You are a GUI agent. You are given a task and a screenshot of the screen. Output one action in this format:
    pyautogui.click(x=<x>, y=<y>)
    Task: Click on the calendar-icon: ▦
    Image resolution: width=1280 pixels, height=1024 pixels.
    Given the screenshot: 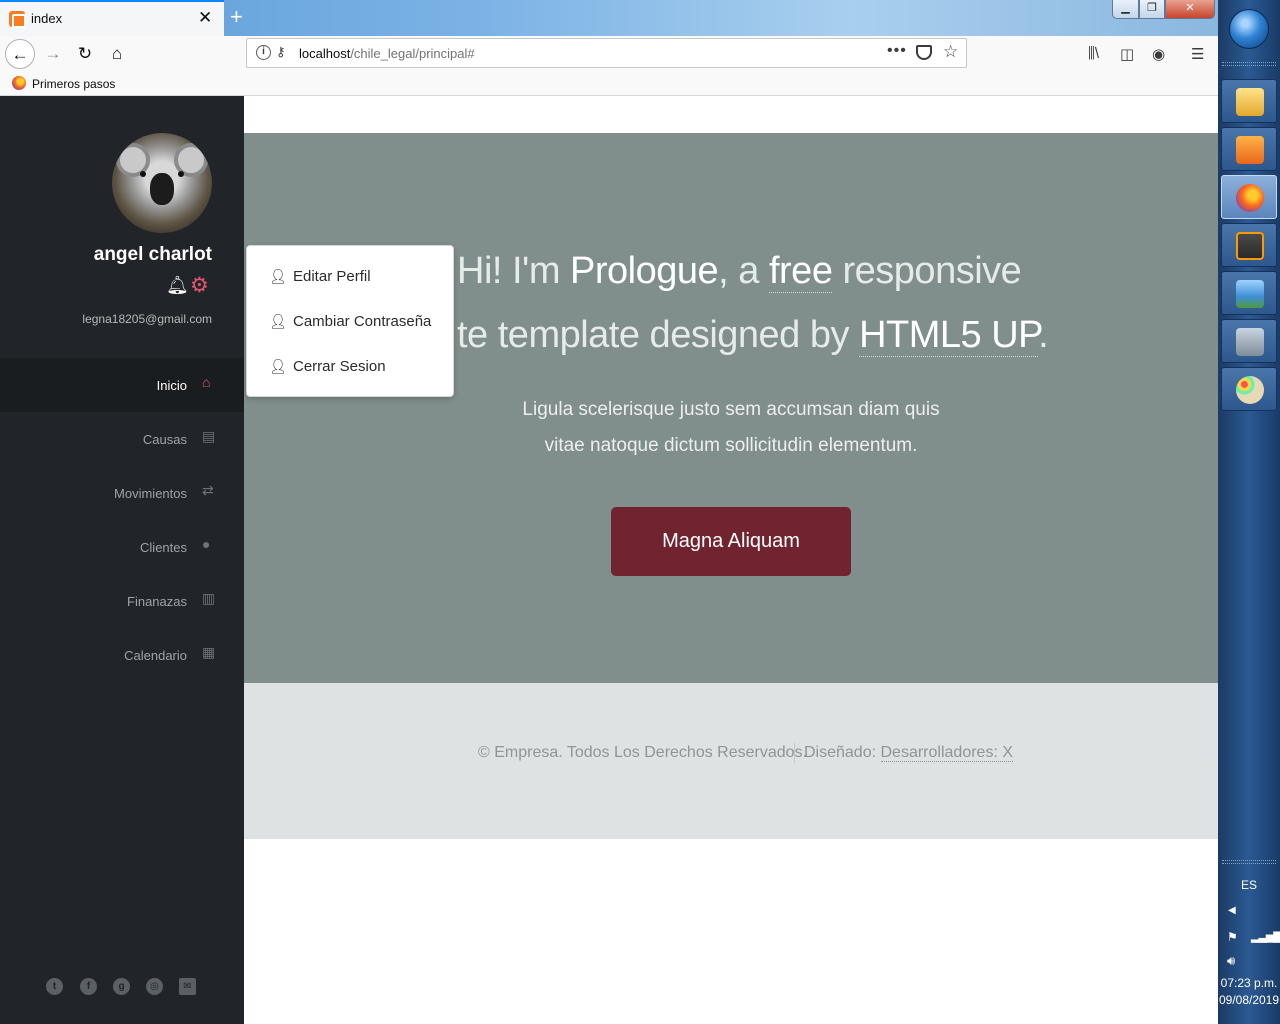 What is the action you would take?
    pyautogui.click(x=209, y=652)
    